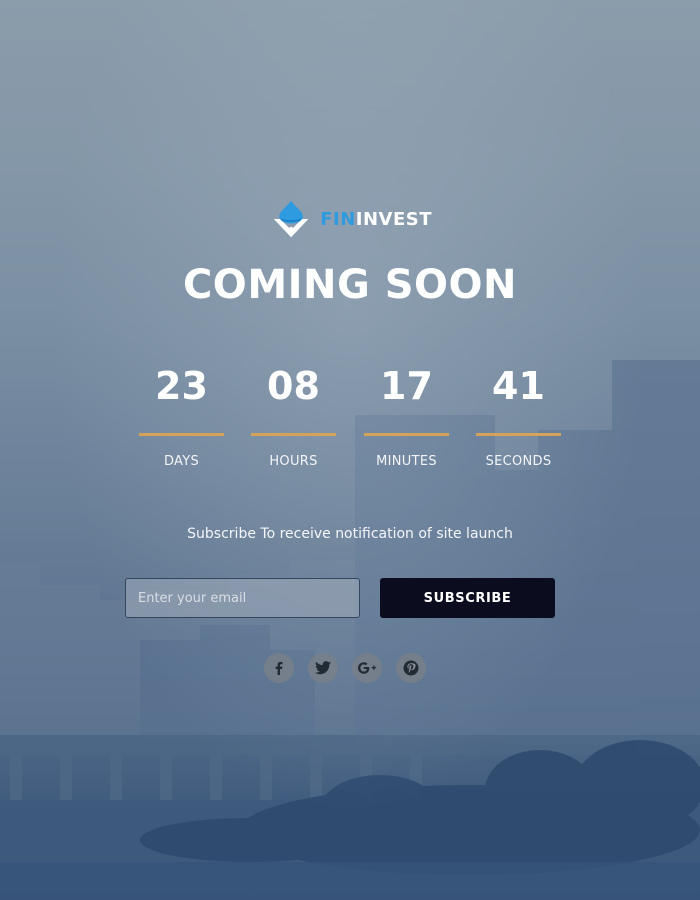 Image resolution: width=700 pixels, height=900 pixels. What do you see at coordinates (406, 386) in the screenshot?
I see `countdown-minutes-value: 17` at bounding box center [406, 386].